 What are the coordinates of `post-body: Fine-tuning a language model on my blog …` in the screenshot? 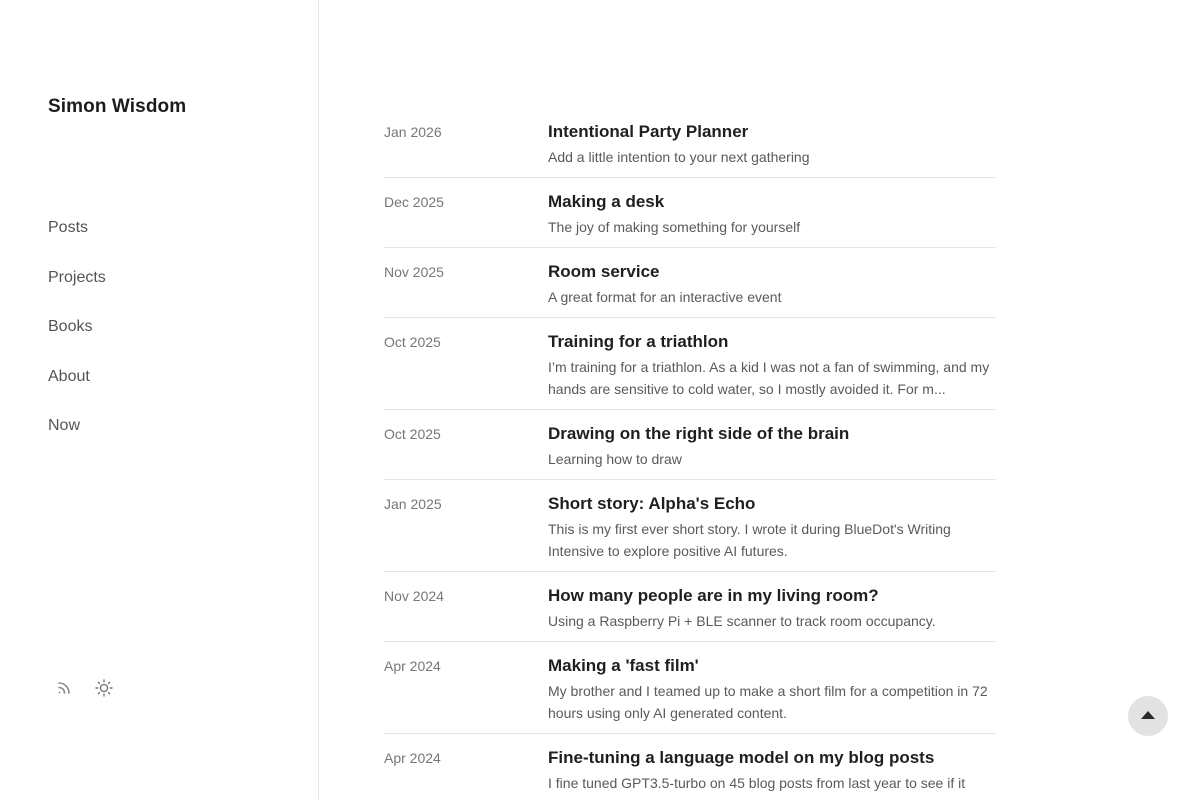 It's located at (772, 772).